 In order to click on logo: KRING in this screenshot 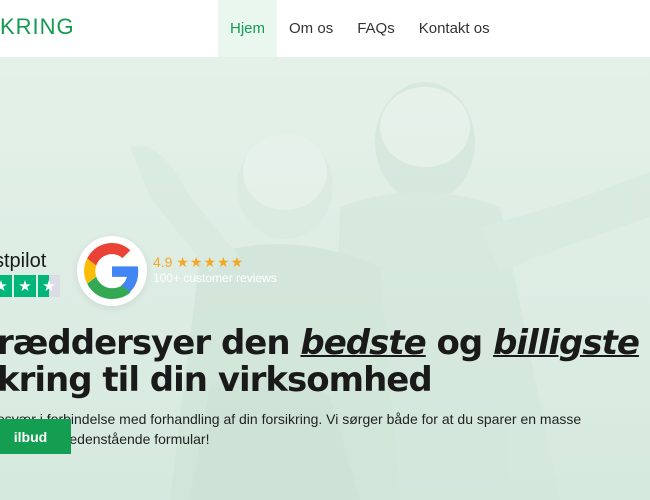, I will do `click(37, 27)`.